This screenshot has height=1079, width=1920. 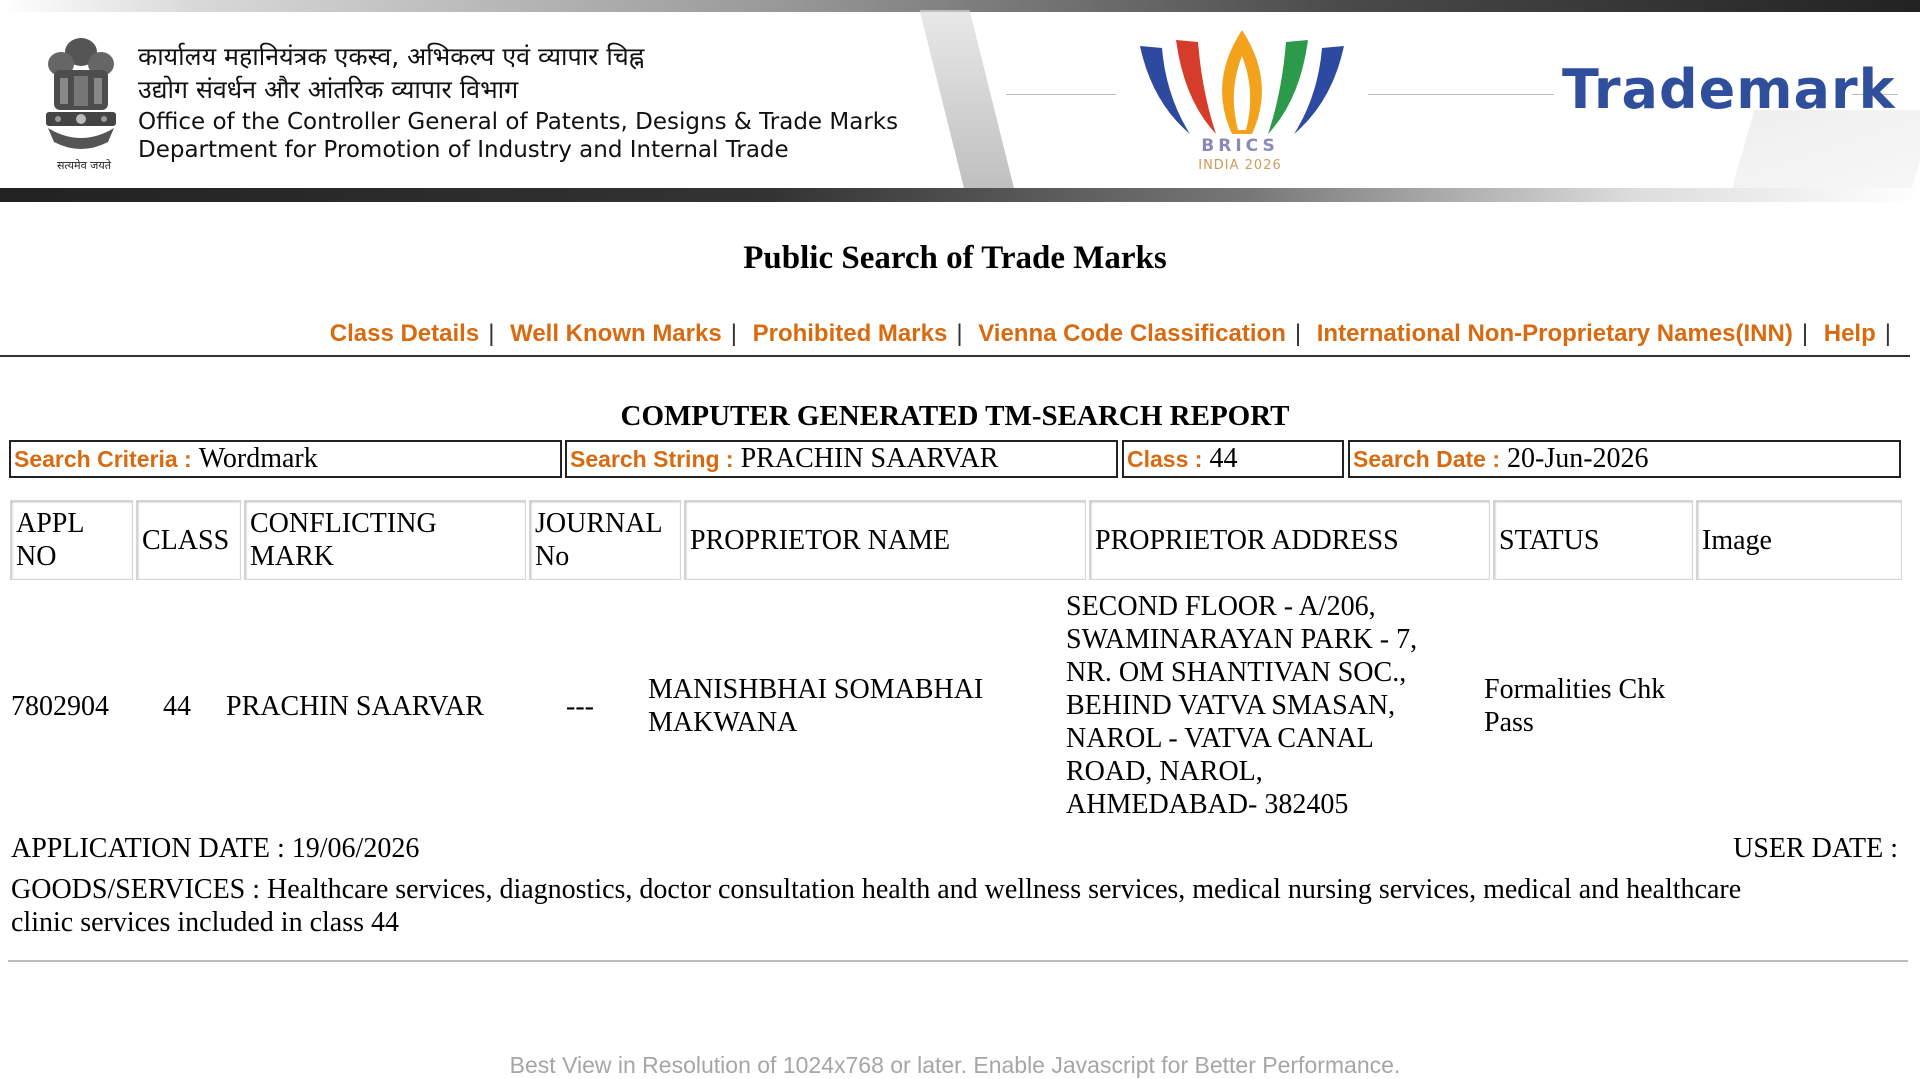 What do you see at coordinates (1223, 458) in the screenshot?
I see `criteria-value: 44` at bounding box center [1223, 458].